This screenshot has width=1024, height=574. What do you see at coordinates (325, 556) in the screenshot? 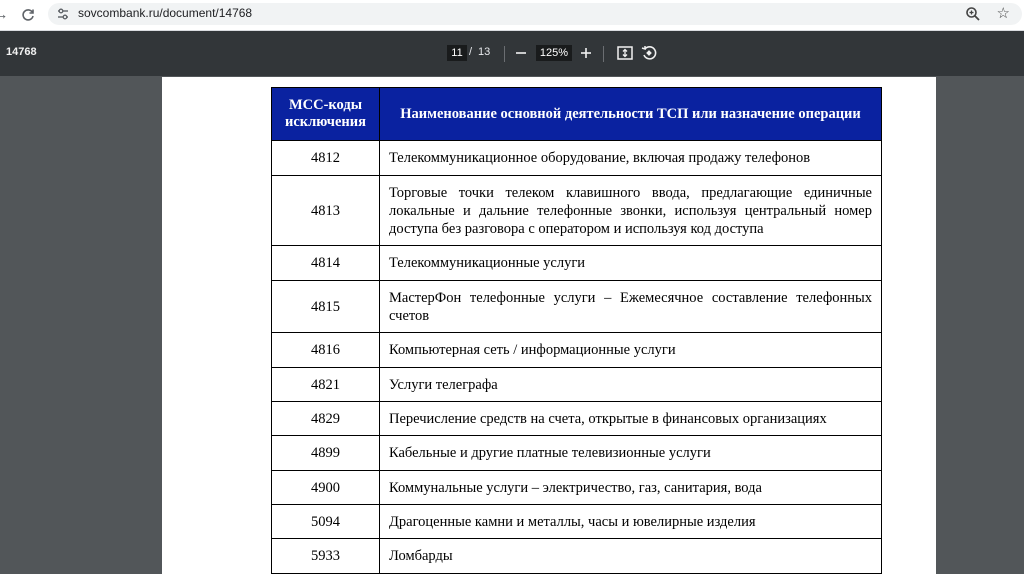
I see `mcc-code: 5933` at bounding box center [325, 556].